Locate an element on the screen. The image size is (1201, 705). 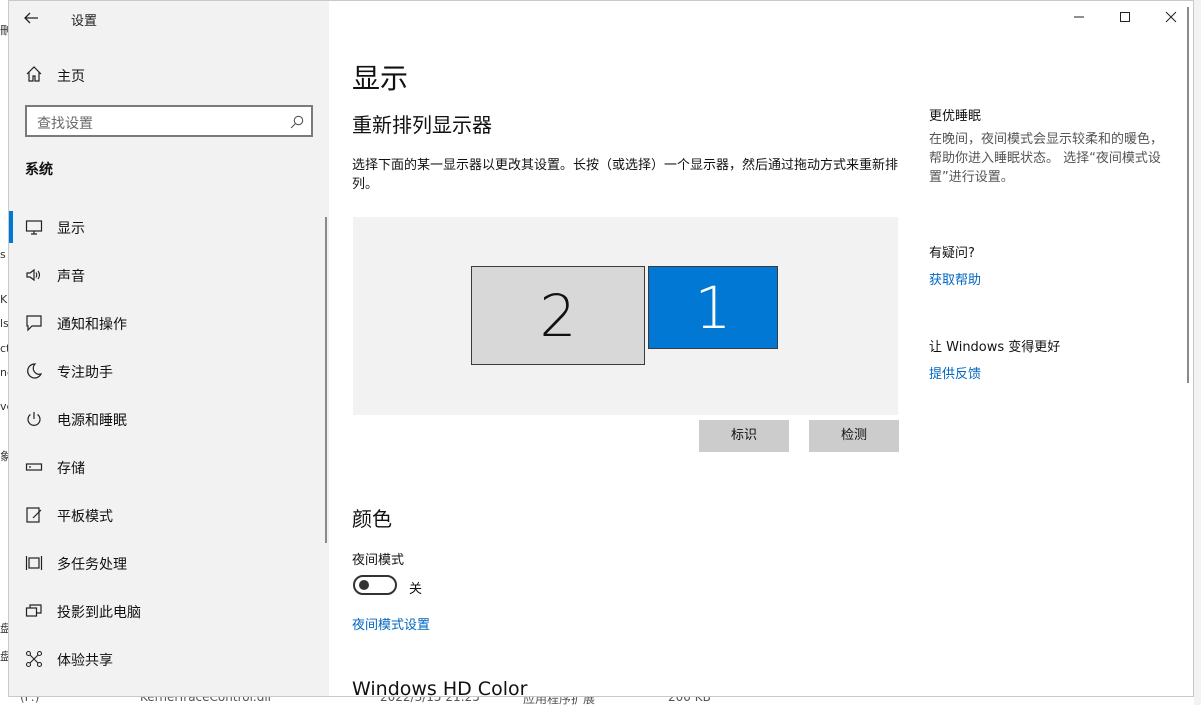
share-icon is located at coordinates (34, 659).